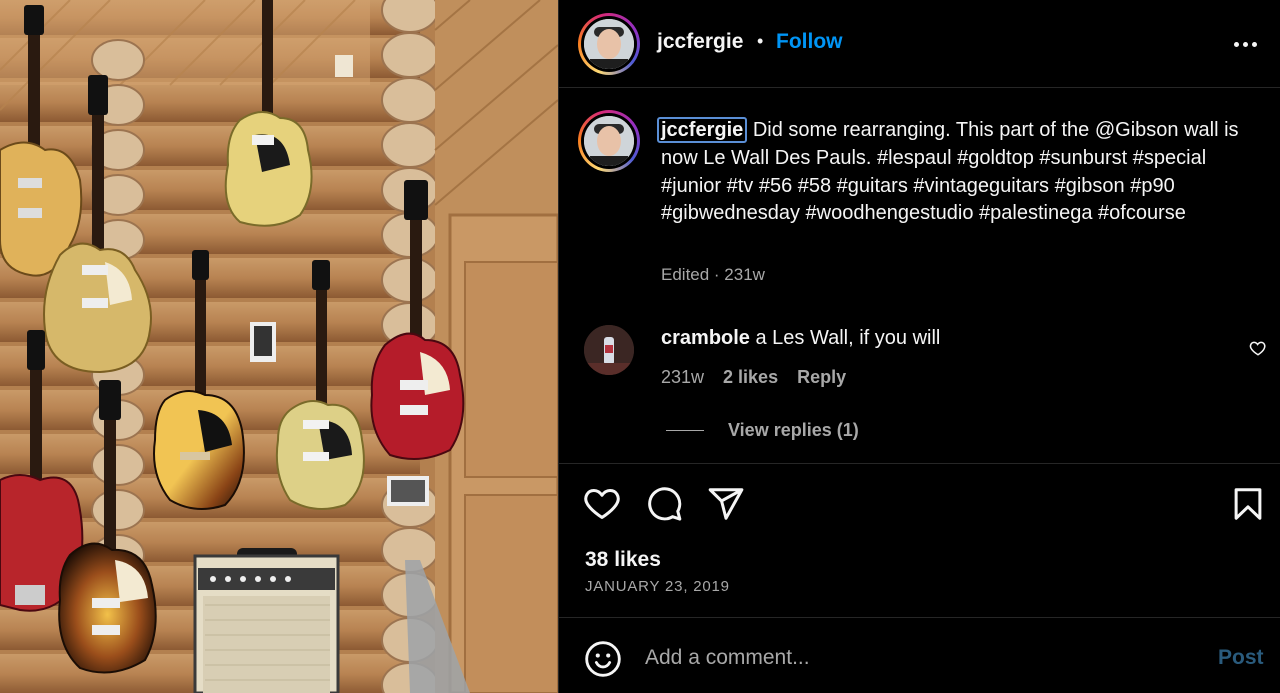 The width and height of the screenshot is (1280, 693). I want to click on post-date: JANUARY 23, 2019, so click(657, 586).